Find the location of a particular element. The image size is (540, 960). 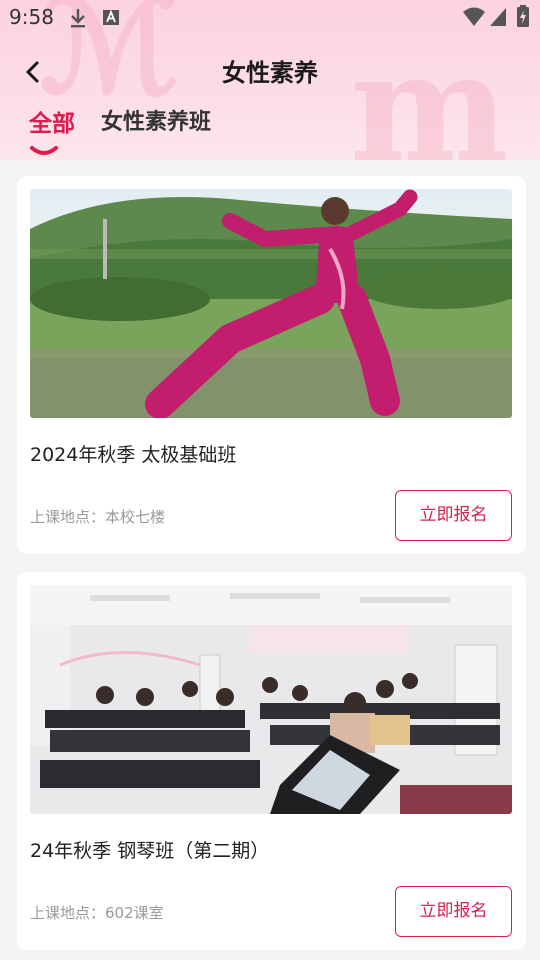

status-time: 9:58 is located at coordinates (31, 17).